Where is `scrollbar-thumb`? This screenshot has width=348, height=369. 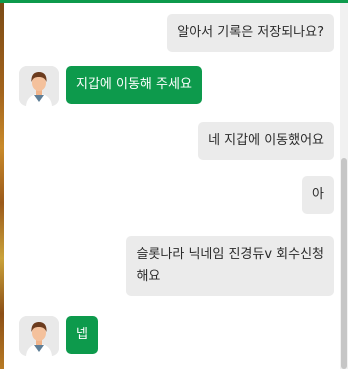 scrollbar-thumb is located at coordinates (344, 263).